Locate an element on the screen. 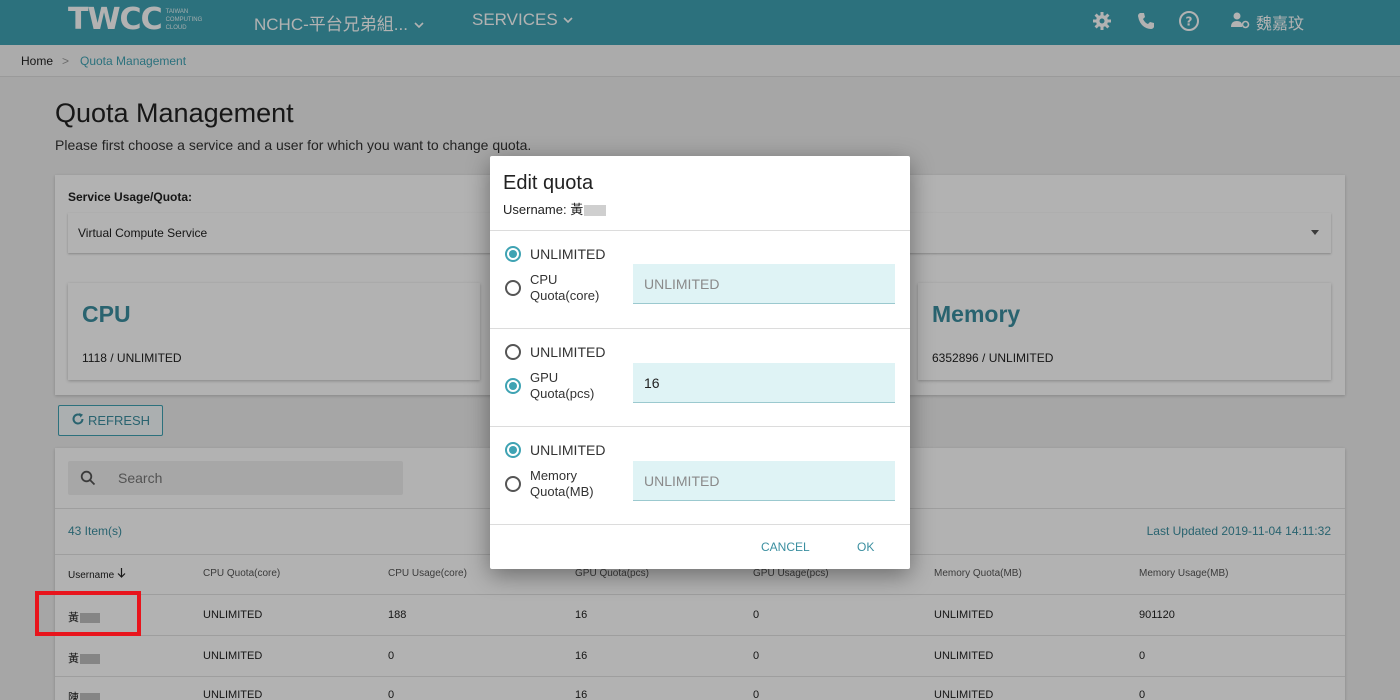 The height and width of the screenshot is (700, 1400). ok-button: OK is located at coordinates (865, 547).